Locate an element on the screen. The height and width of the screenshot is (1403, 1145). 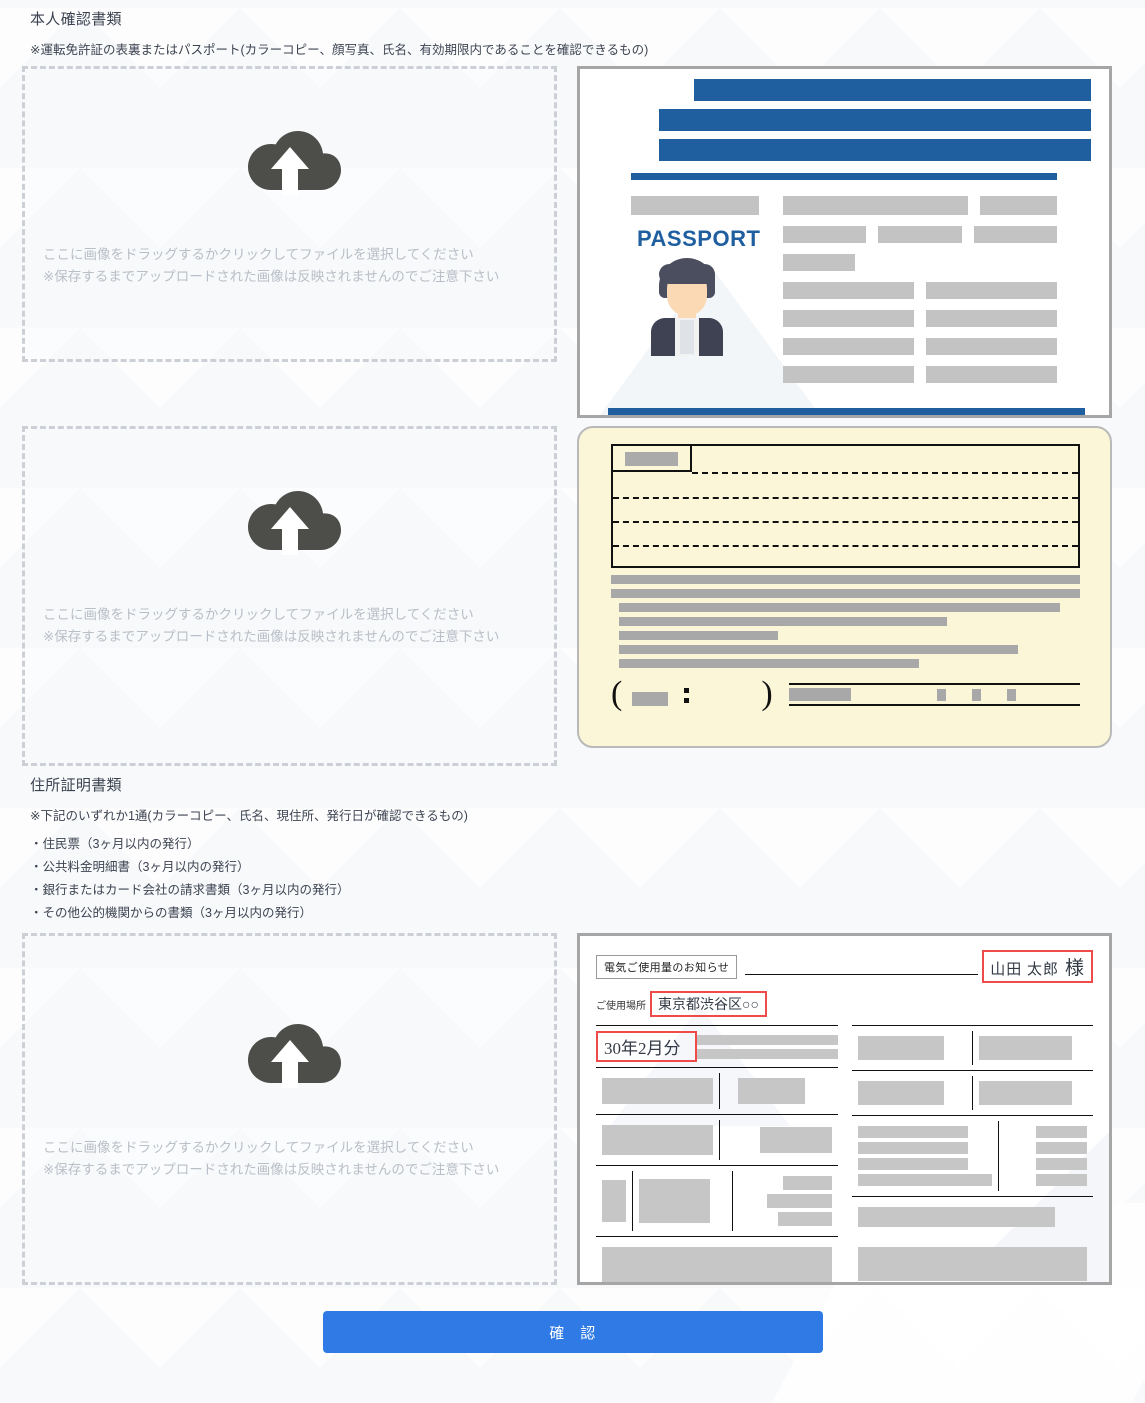
list-item: ・その他公的機関からの書類（3ヶ月以内の発行） is located at coordinates (171, 913).